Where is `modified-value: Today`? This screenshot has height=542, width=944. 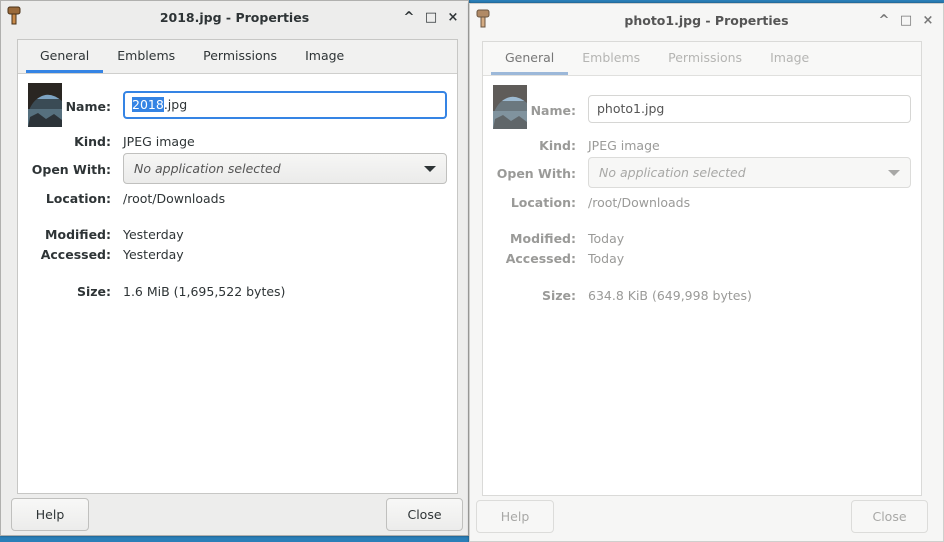 modified-value: Today is located at coordinates (606, 238).